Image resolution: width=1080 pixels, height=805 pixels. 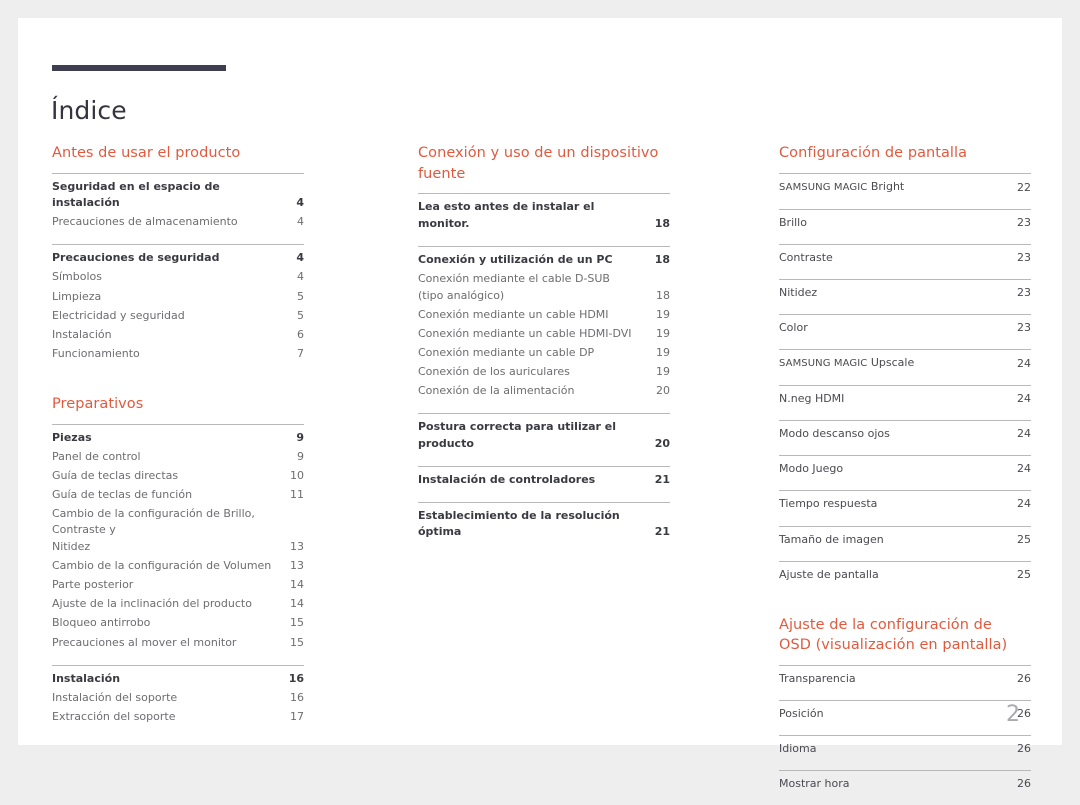 What do you see at coordinates (178, 566) in the screenshot?
I see `toc-entry-cambio-de-la-configuracion-de-volumen: Cambio de la configuración de Volumen 13` at bounding box center [178, 566].